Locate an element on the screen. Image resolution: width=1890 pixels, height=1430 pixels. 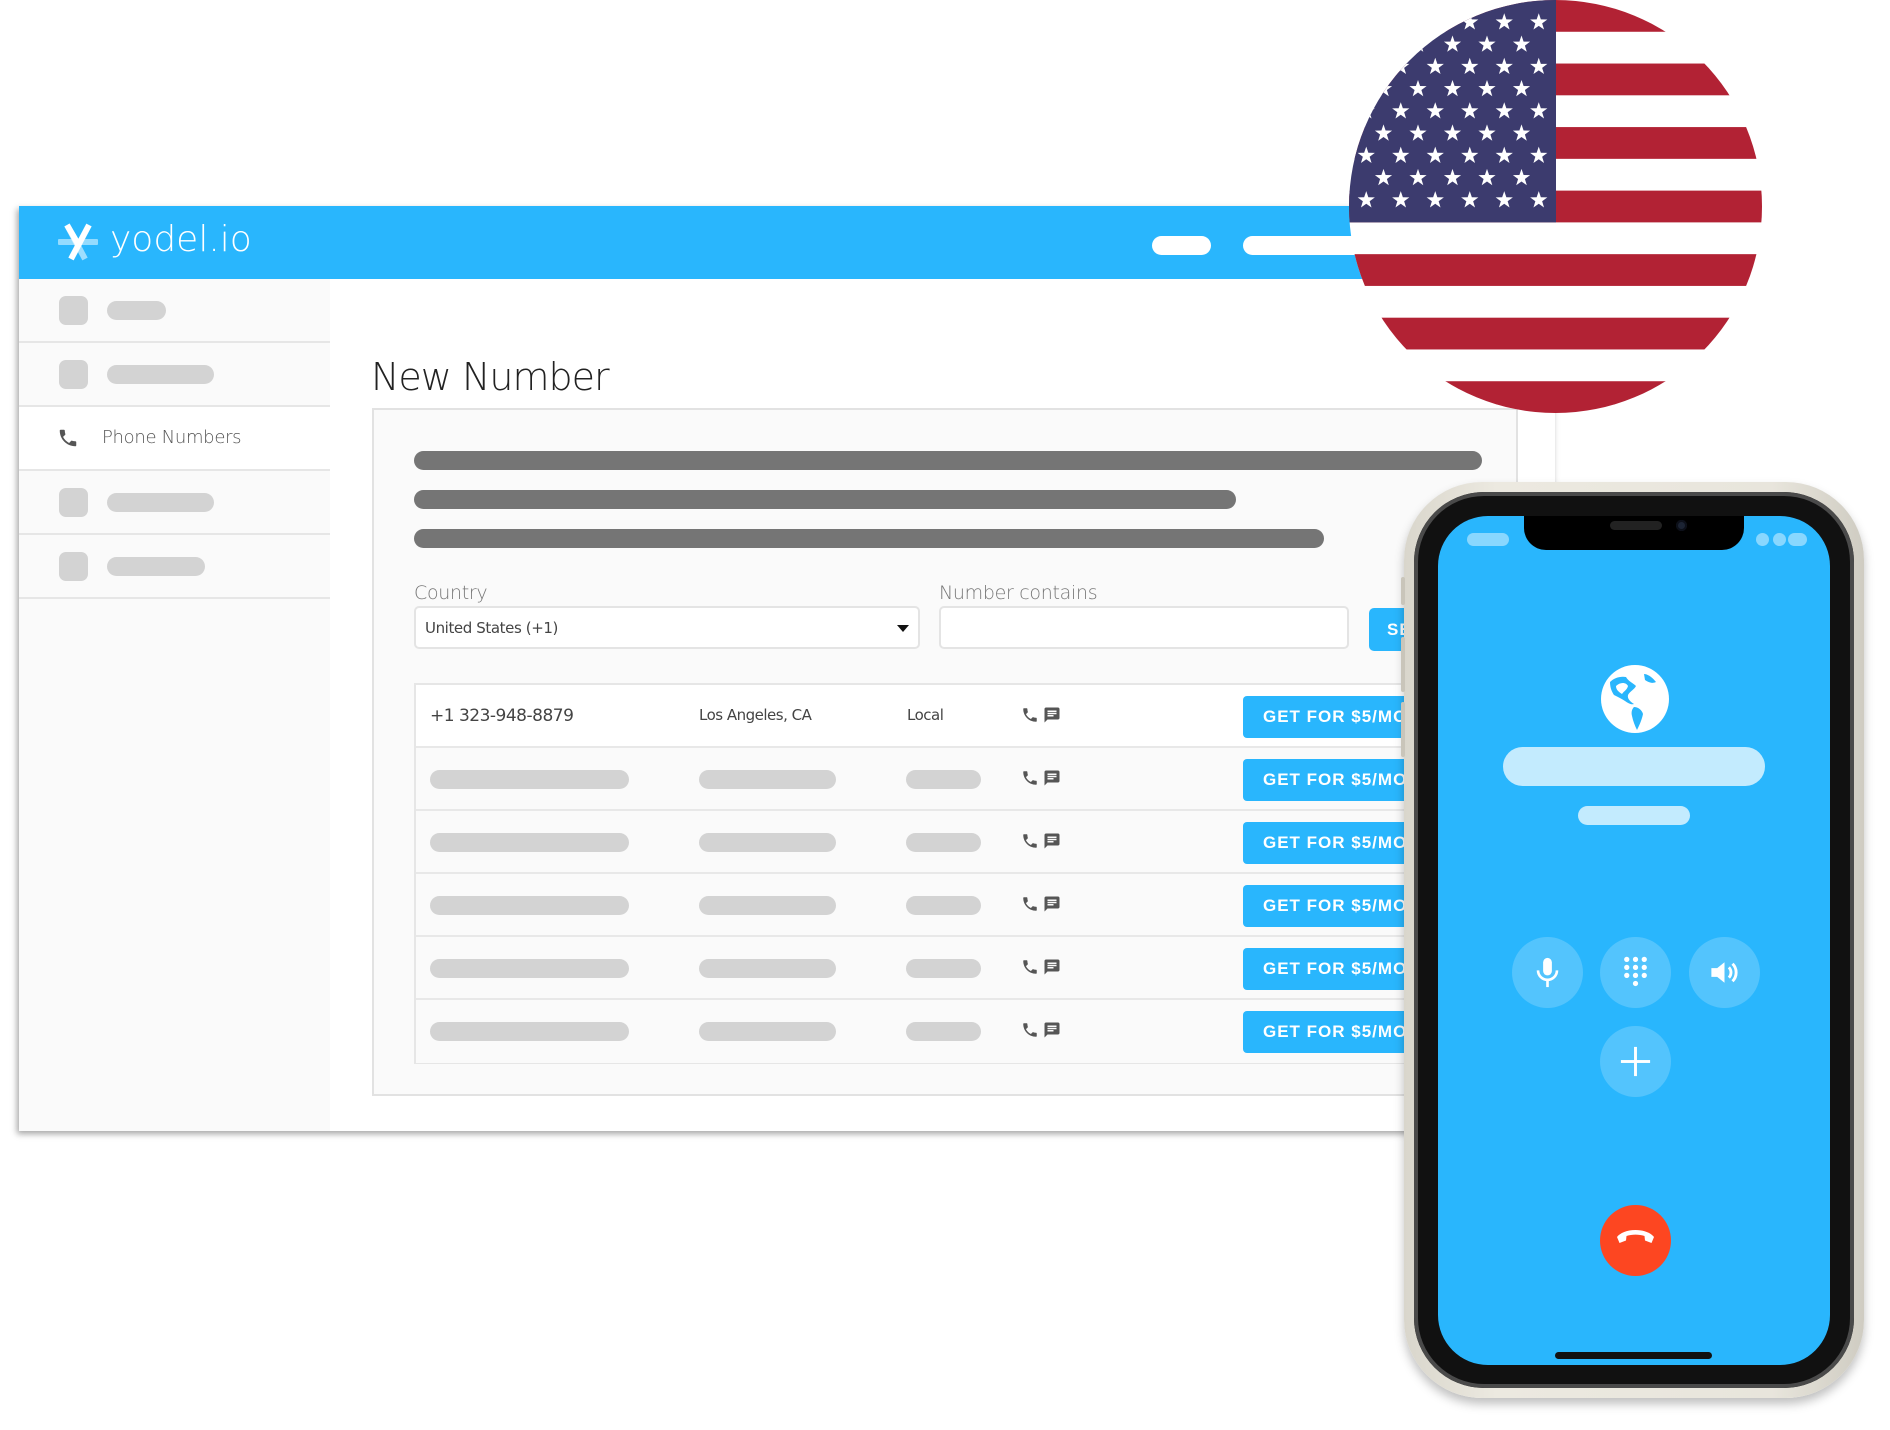
phone-silent-switch is located at coordinates (1403, 591).